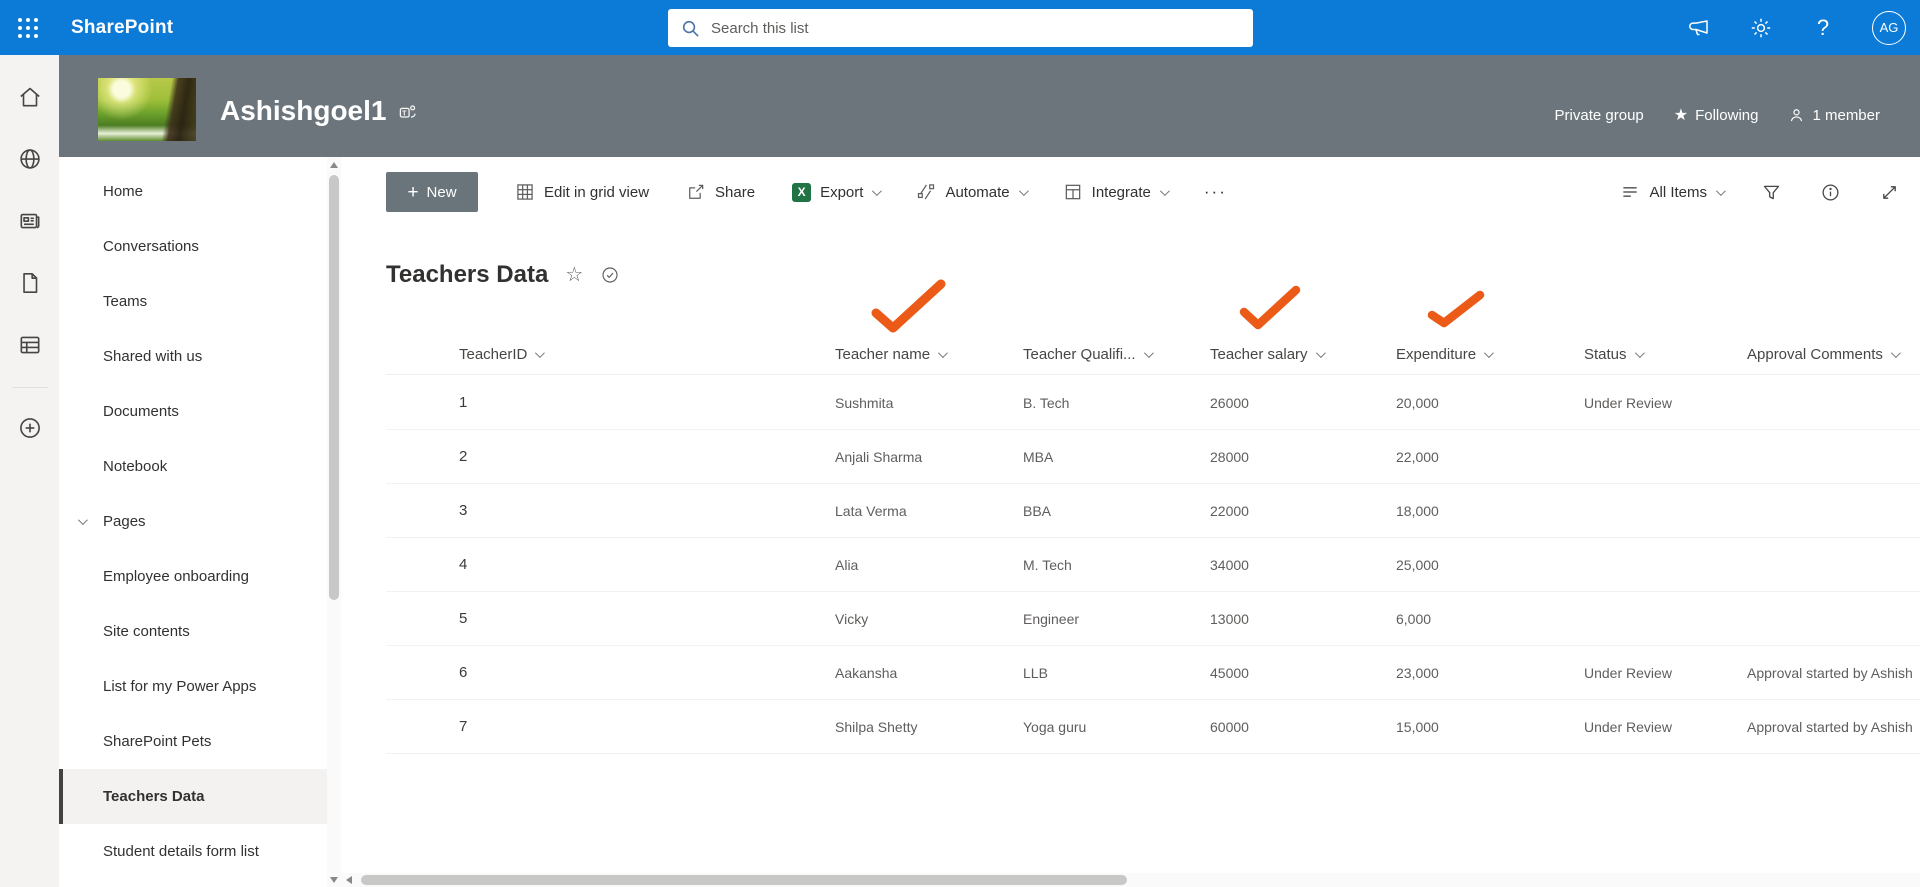  What do you see at coordinates (1830, 192) in the screenshot?
I see `info-icon` at bounding box center [1830, 192].